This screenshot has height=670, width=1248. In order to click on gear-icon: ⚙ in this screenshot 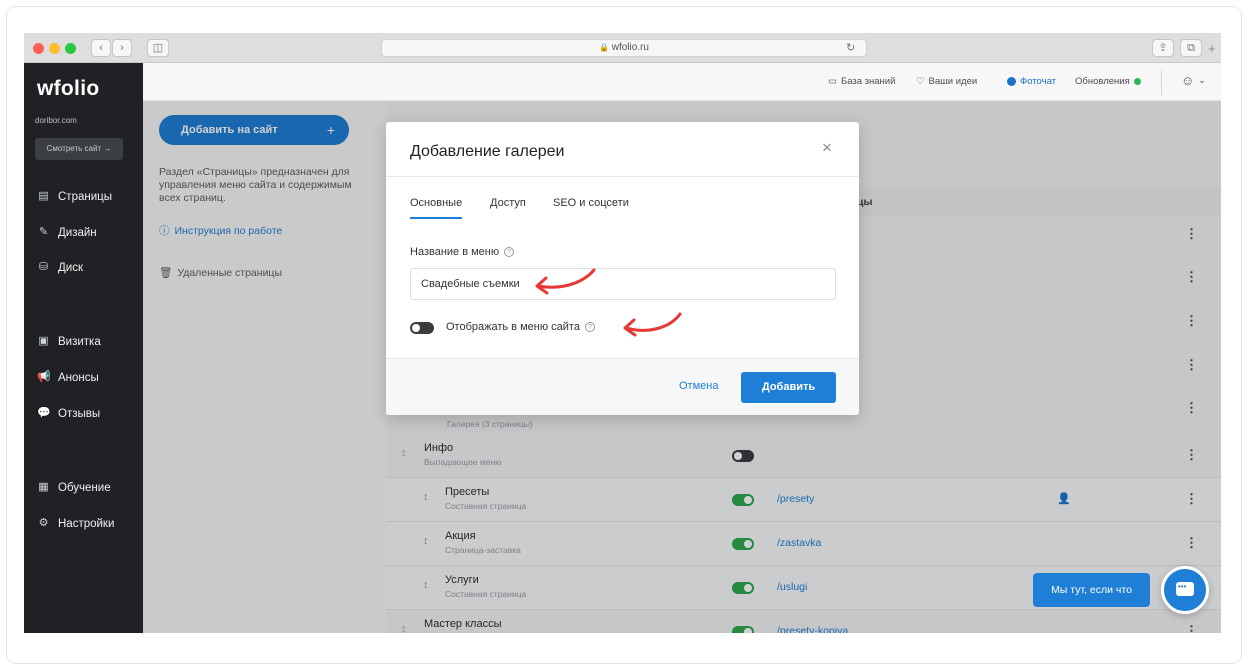, I will do `click(43, 523)`.